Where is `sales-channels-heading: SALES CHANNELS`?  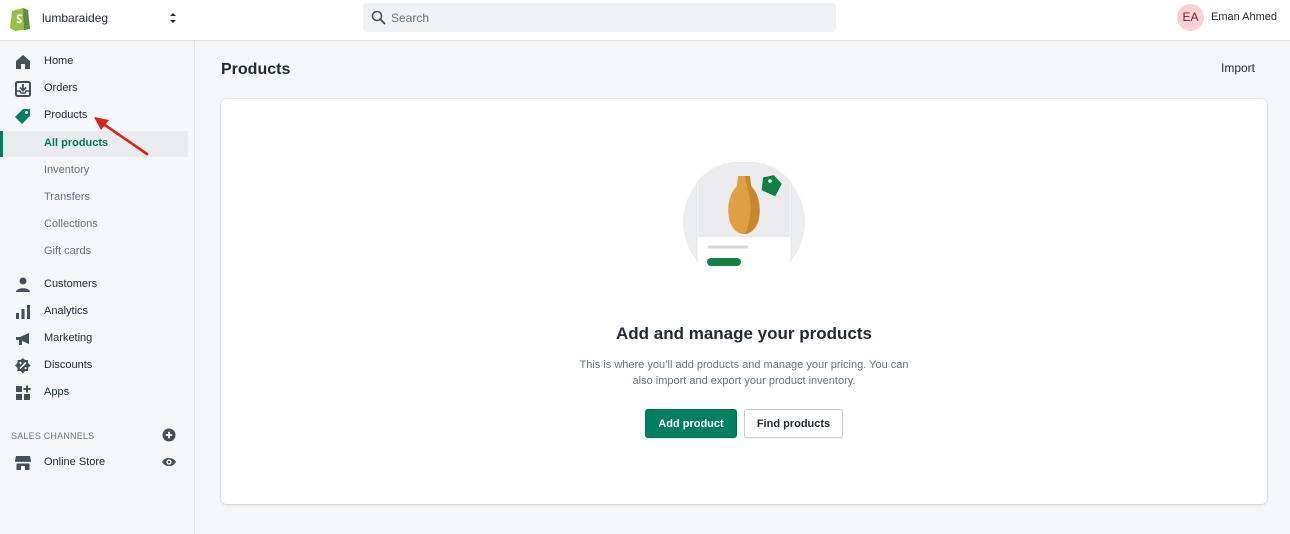
sales-channels-heading: SALES CHANNELS is located at coordinates (53, 436).